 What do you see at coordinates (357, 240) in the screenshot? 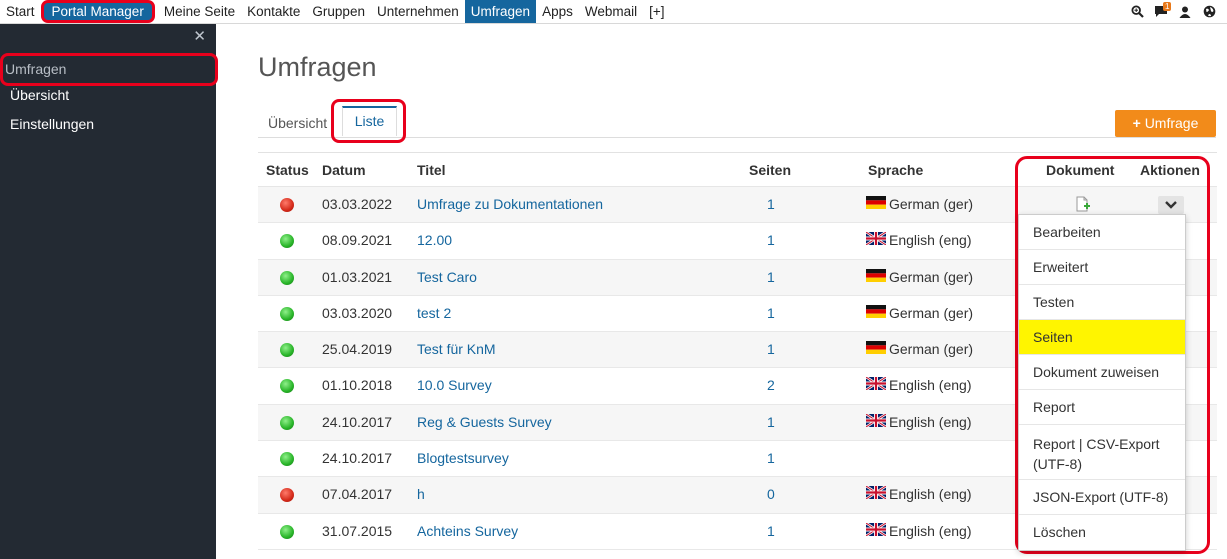
I see `row-date: 08.09.2021` at bounding box center [357, 240].